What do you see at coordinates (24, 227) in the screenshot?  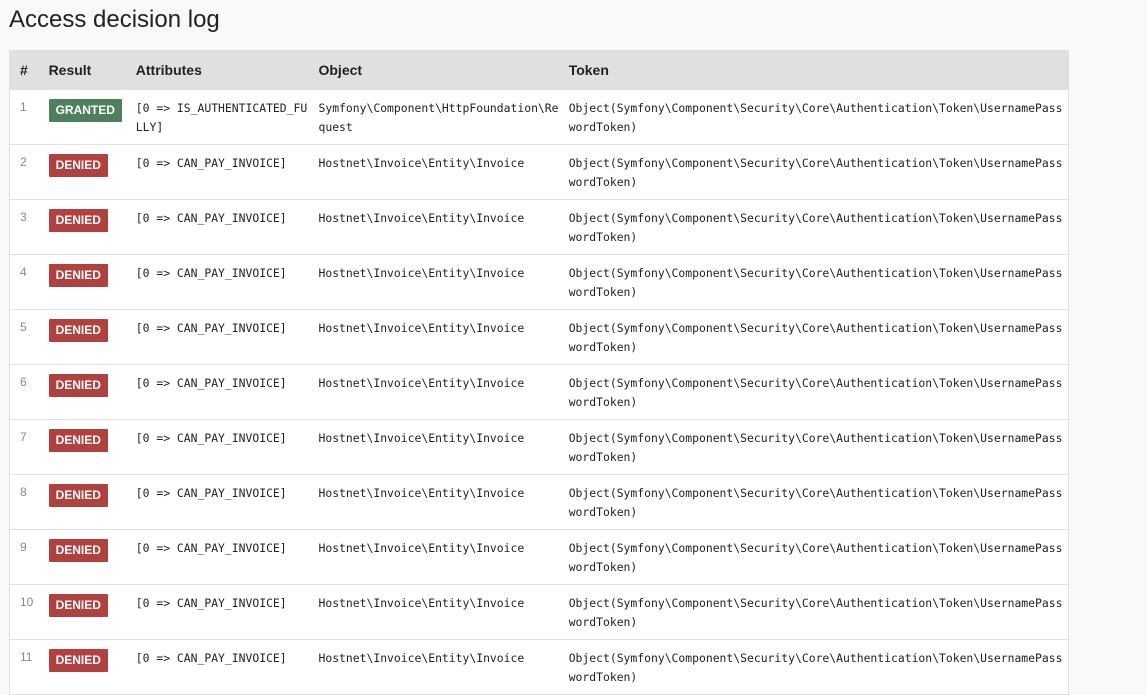 I see `row-number: 3` at bounding box center [24, 227].